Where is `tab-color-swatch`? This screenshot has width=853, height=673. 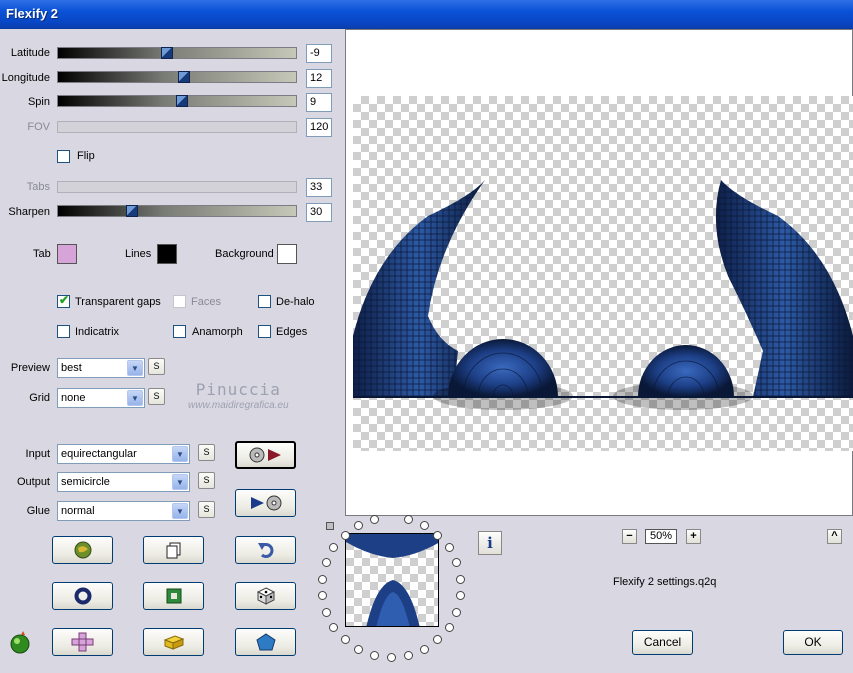
tab-color-swatch is located at coordinates (67, 254).